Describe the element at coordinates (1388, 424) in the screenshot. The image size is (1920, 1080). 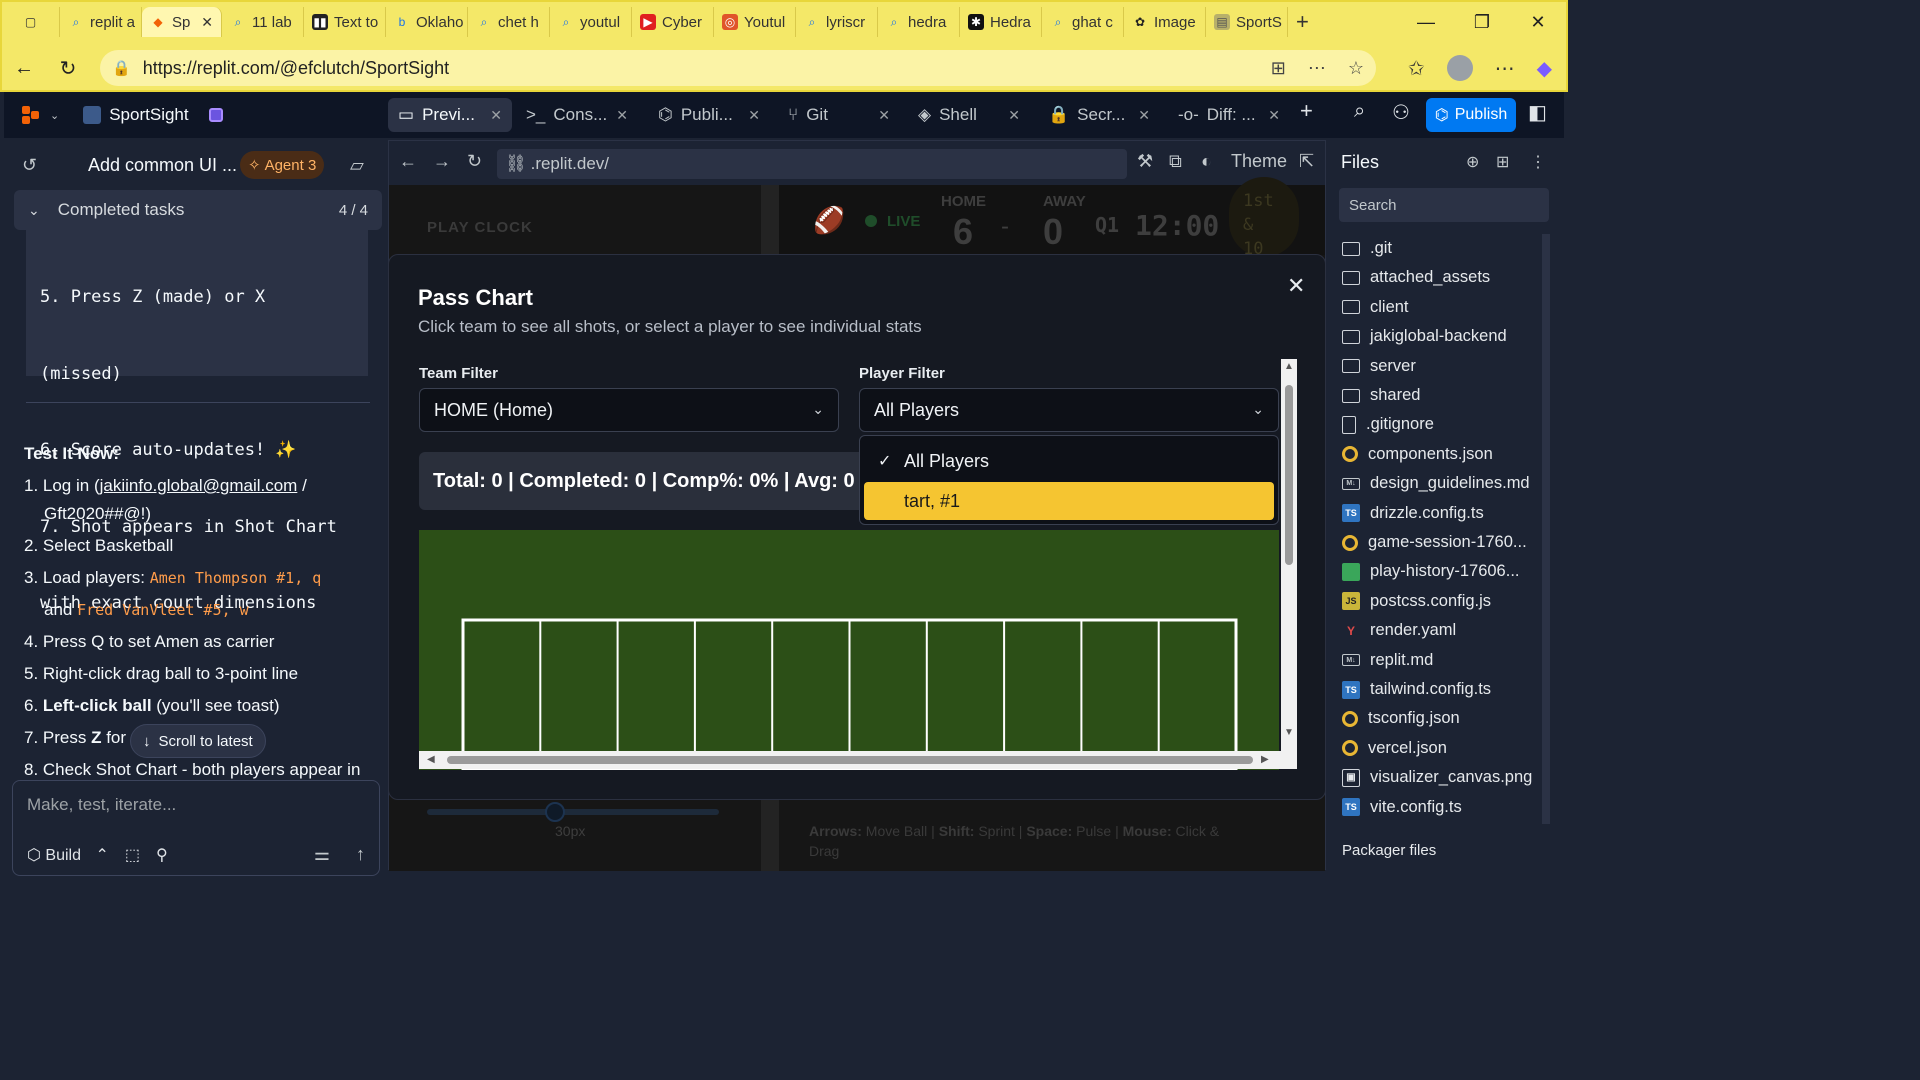
I see `file-item: .gitignore` at that location.